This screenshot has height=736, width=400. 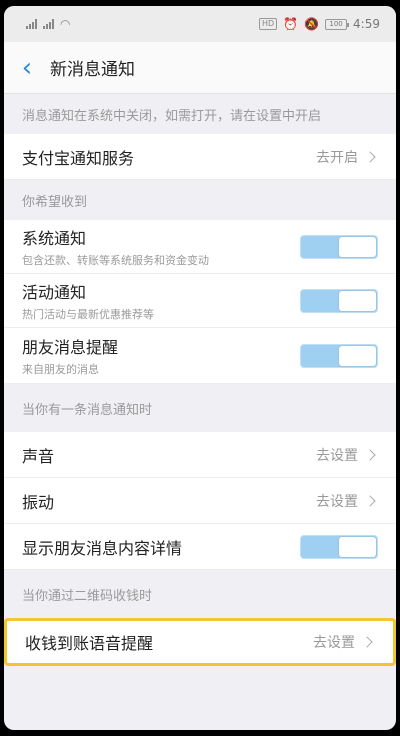 I want to click on friend-message-toggle, so click(x=339, y=355).